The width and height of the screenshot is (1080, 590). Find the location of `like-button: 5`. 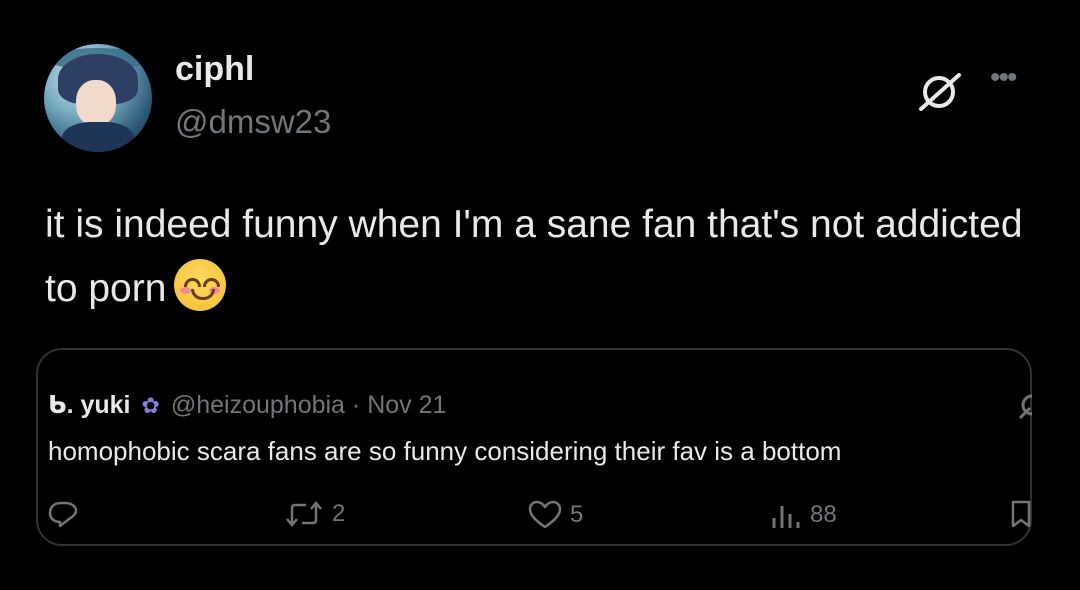

like-button: 5 is located at coordinates (555, 515).